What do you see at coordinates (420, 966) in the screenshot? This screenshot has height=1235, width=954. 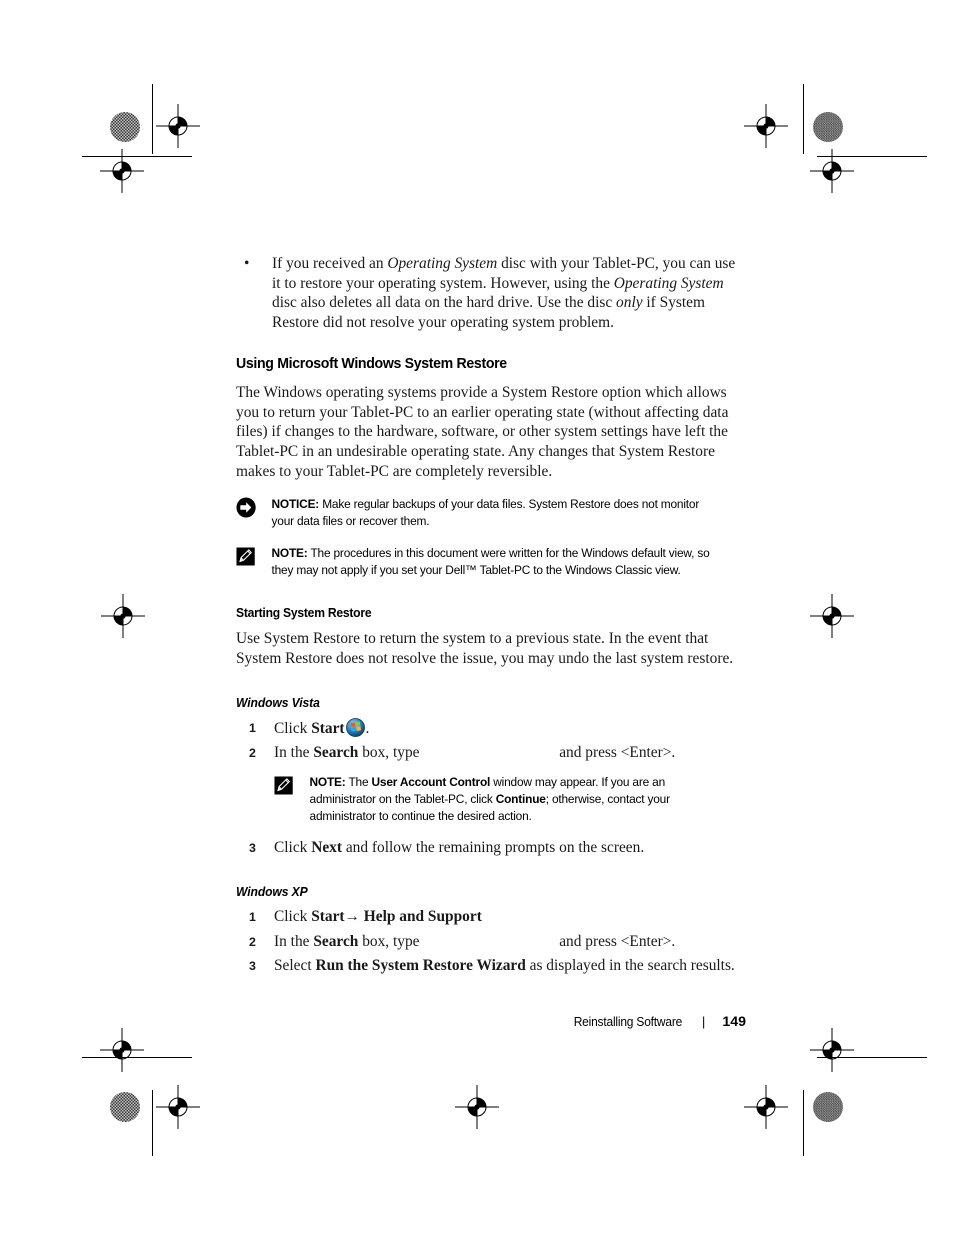 I see `strong-text: Run the System Restore Wizard` at bounding box center [420, 966].